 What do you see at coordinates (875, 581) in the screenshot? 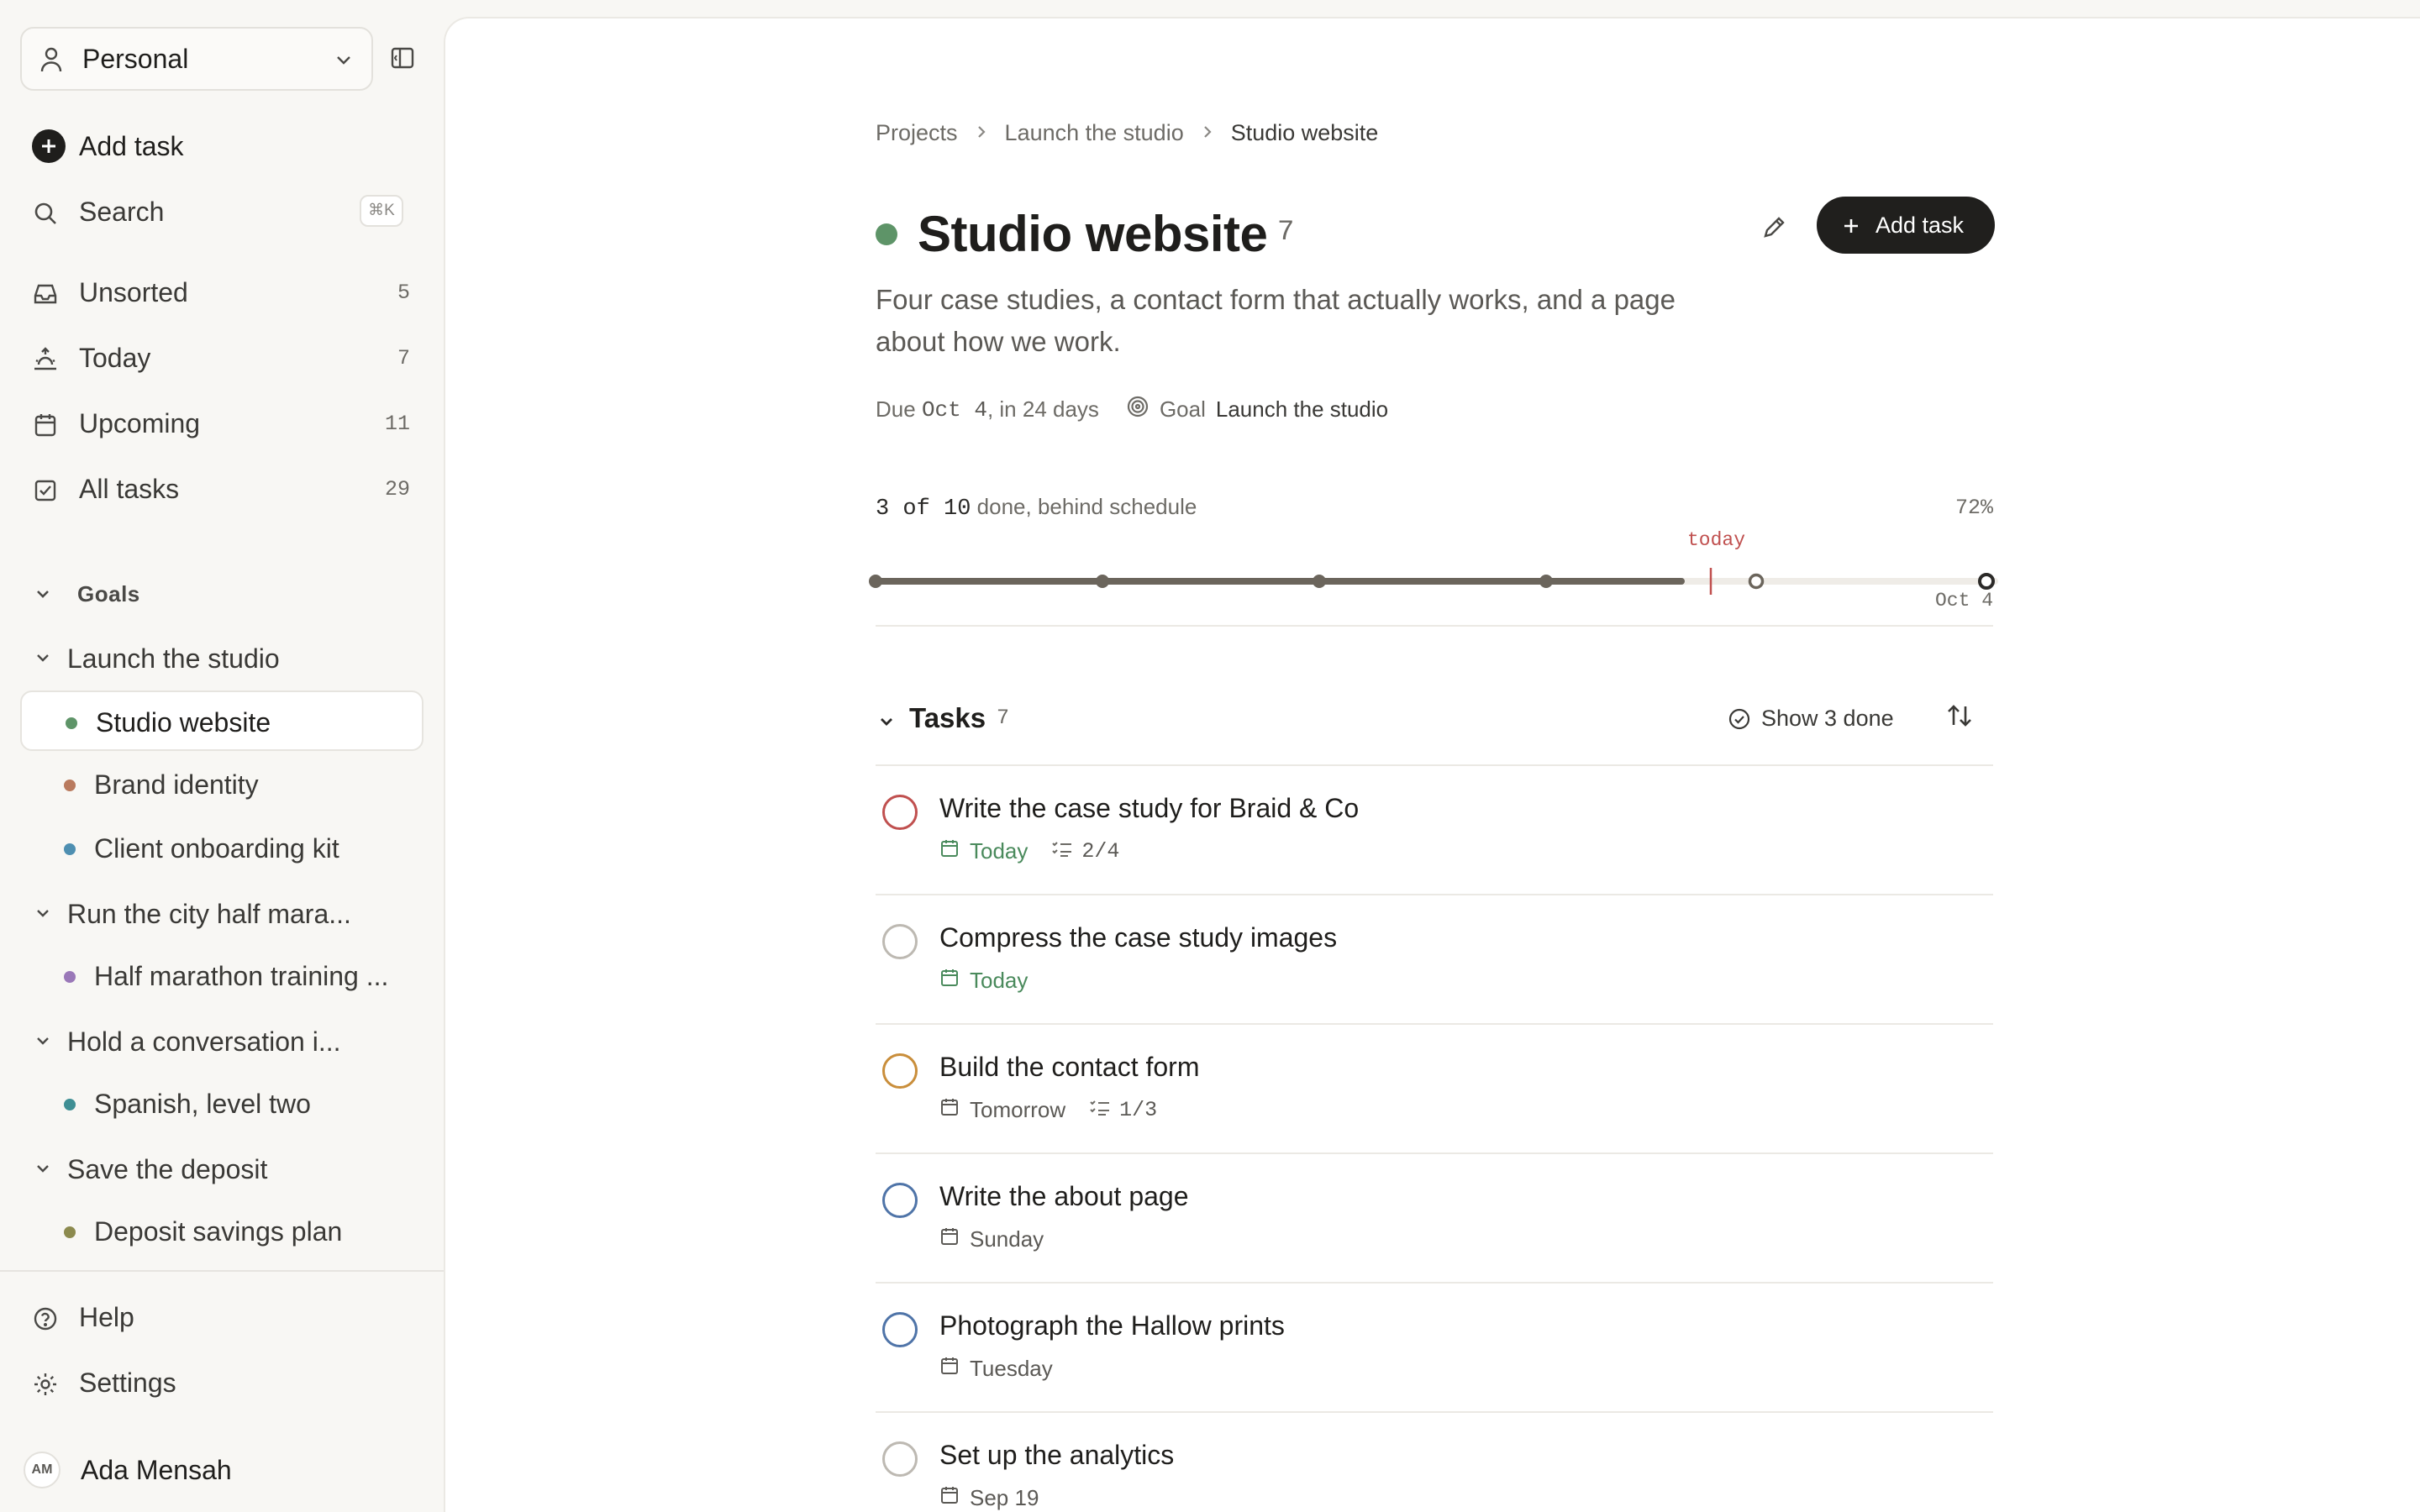
I see `milestone-done` at bounding box center [875, 581].